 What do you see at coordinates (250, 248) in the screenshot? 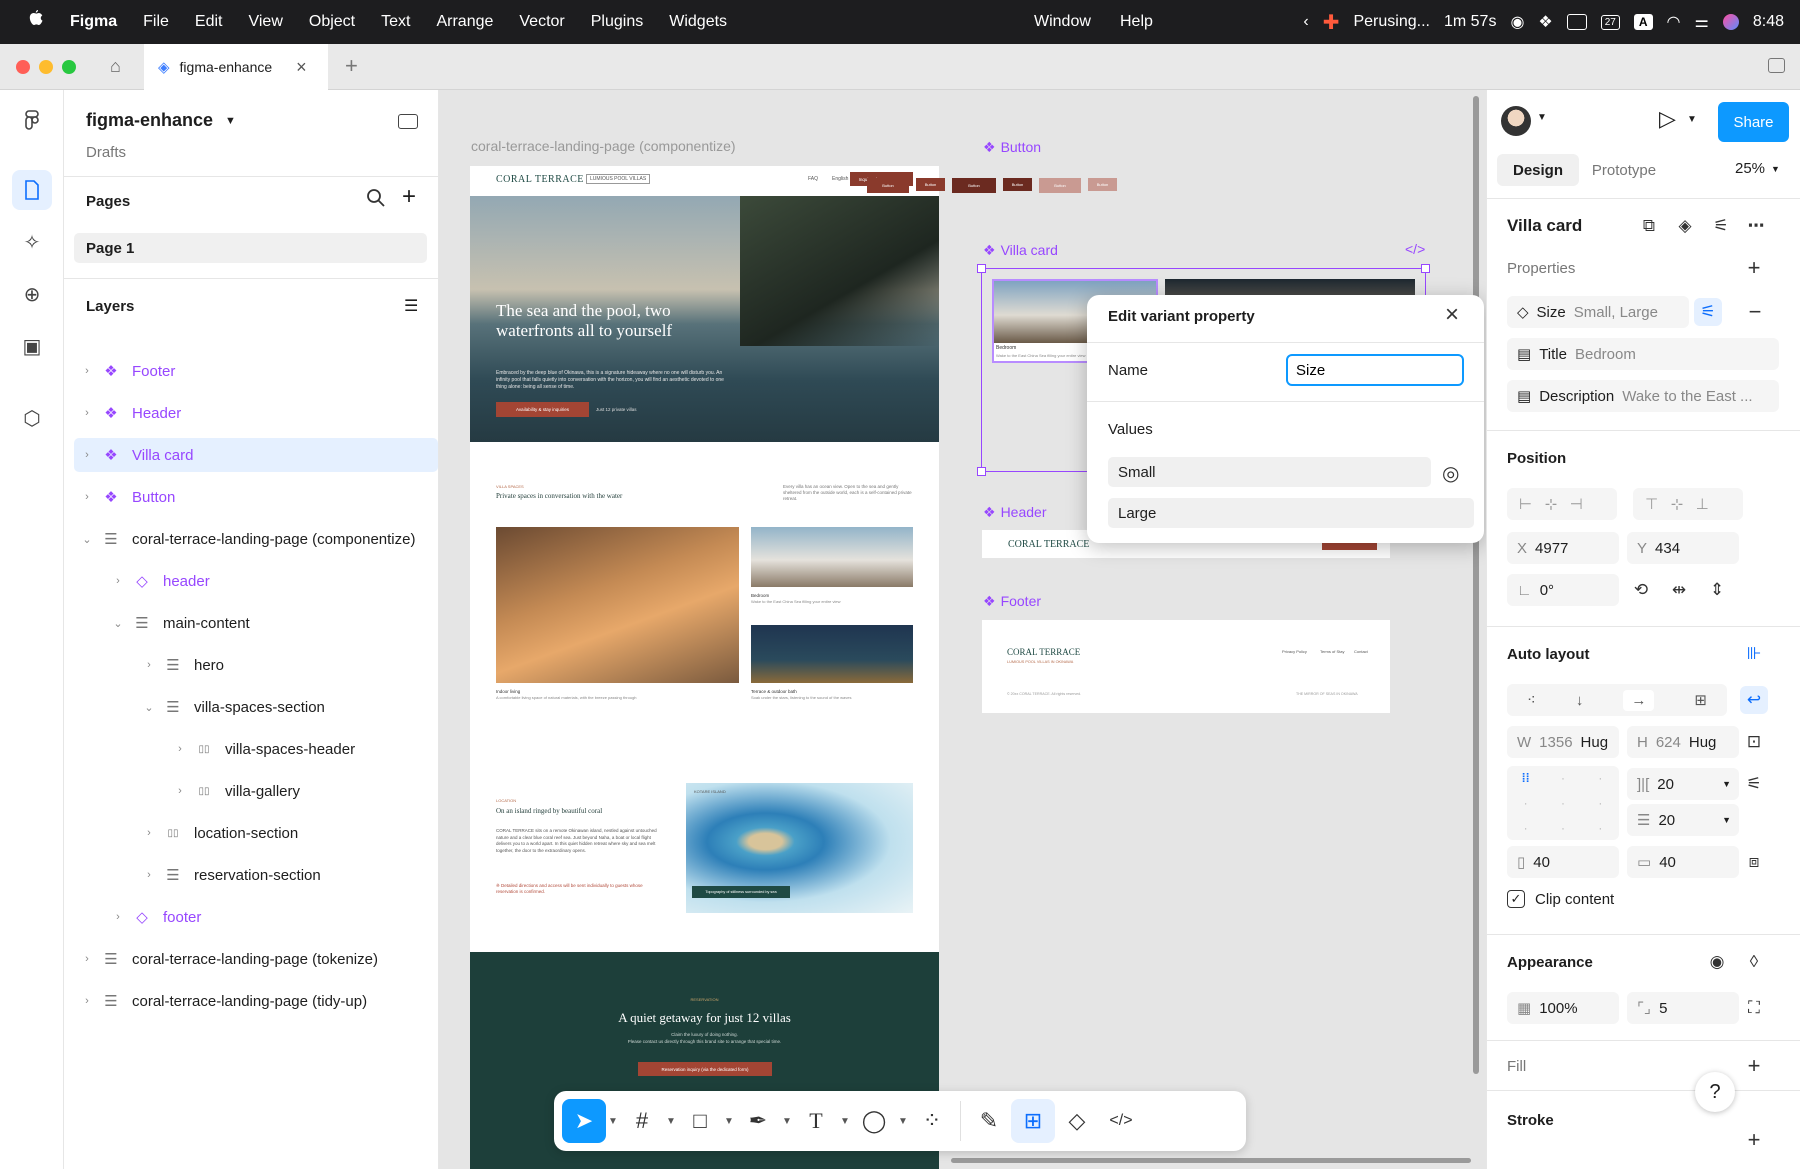
I see `page-item: Page 1` at bounding box center [250, 248].